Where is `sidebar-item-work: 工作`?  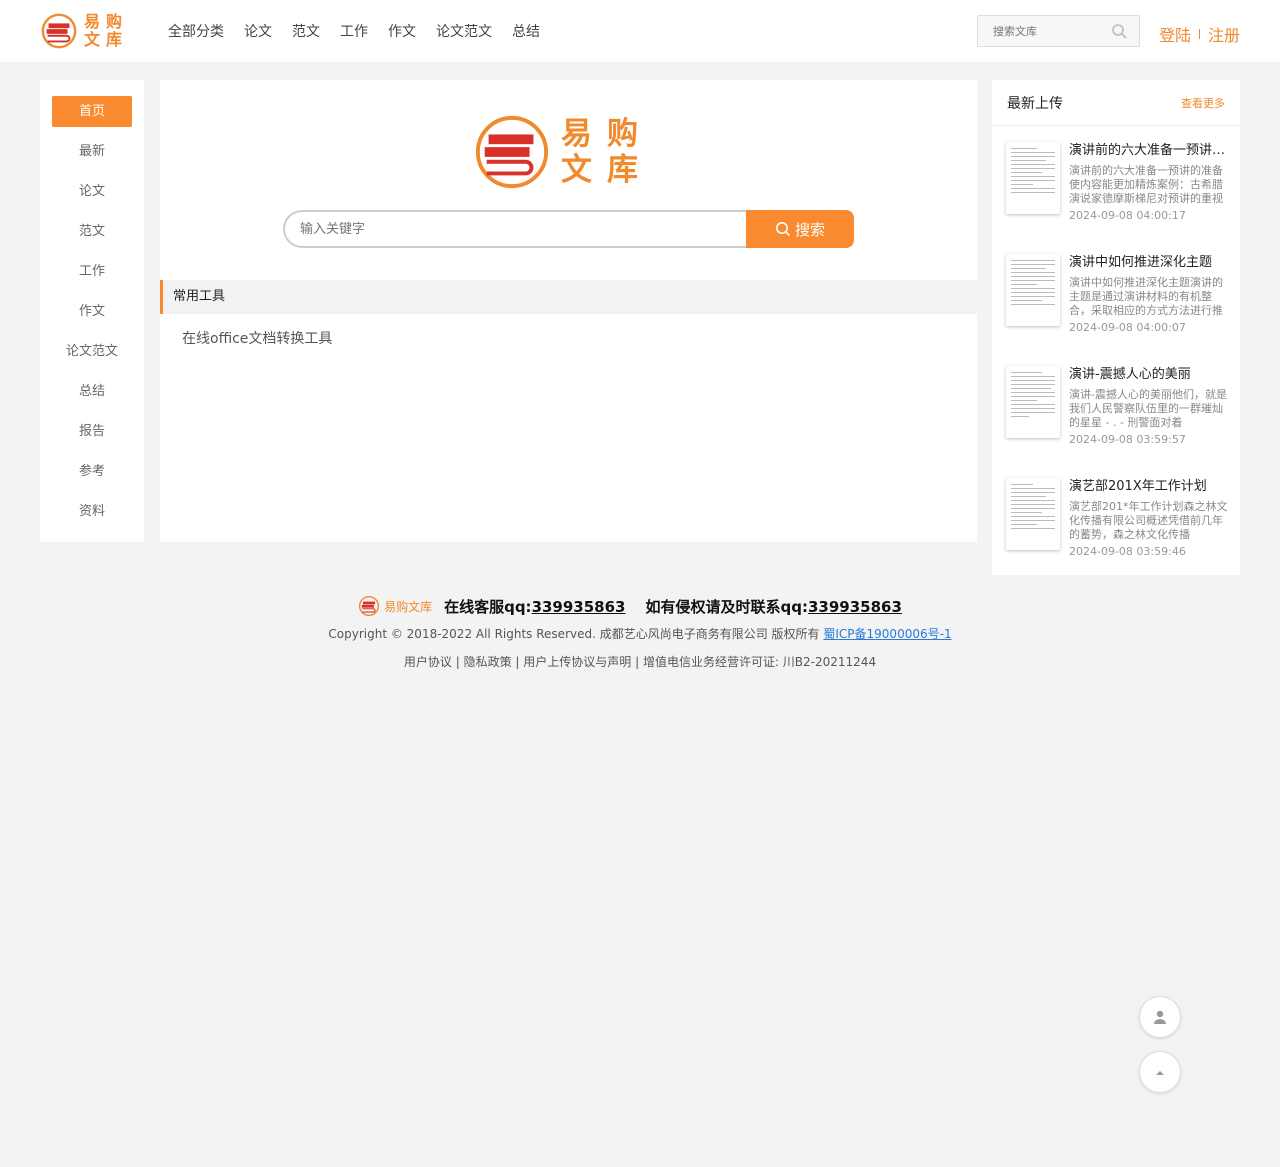 sidebar-item-work: 工作 is located at coordinates (92, 271).